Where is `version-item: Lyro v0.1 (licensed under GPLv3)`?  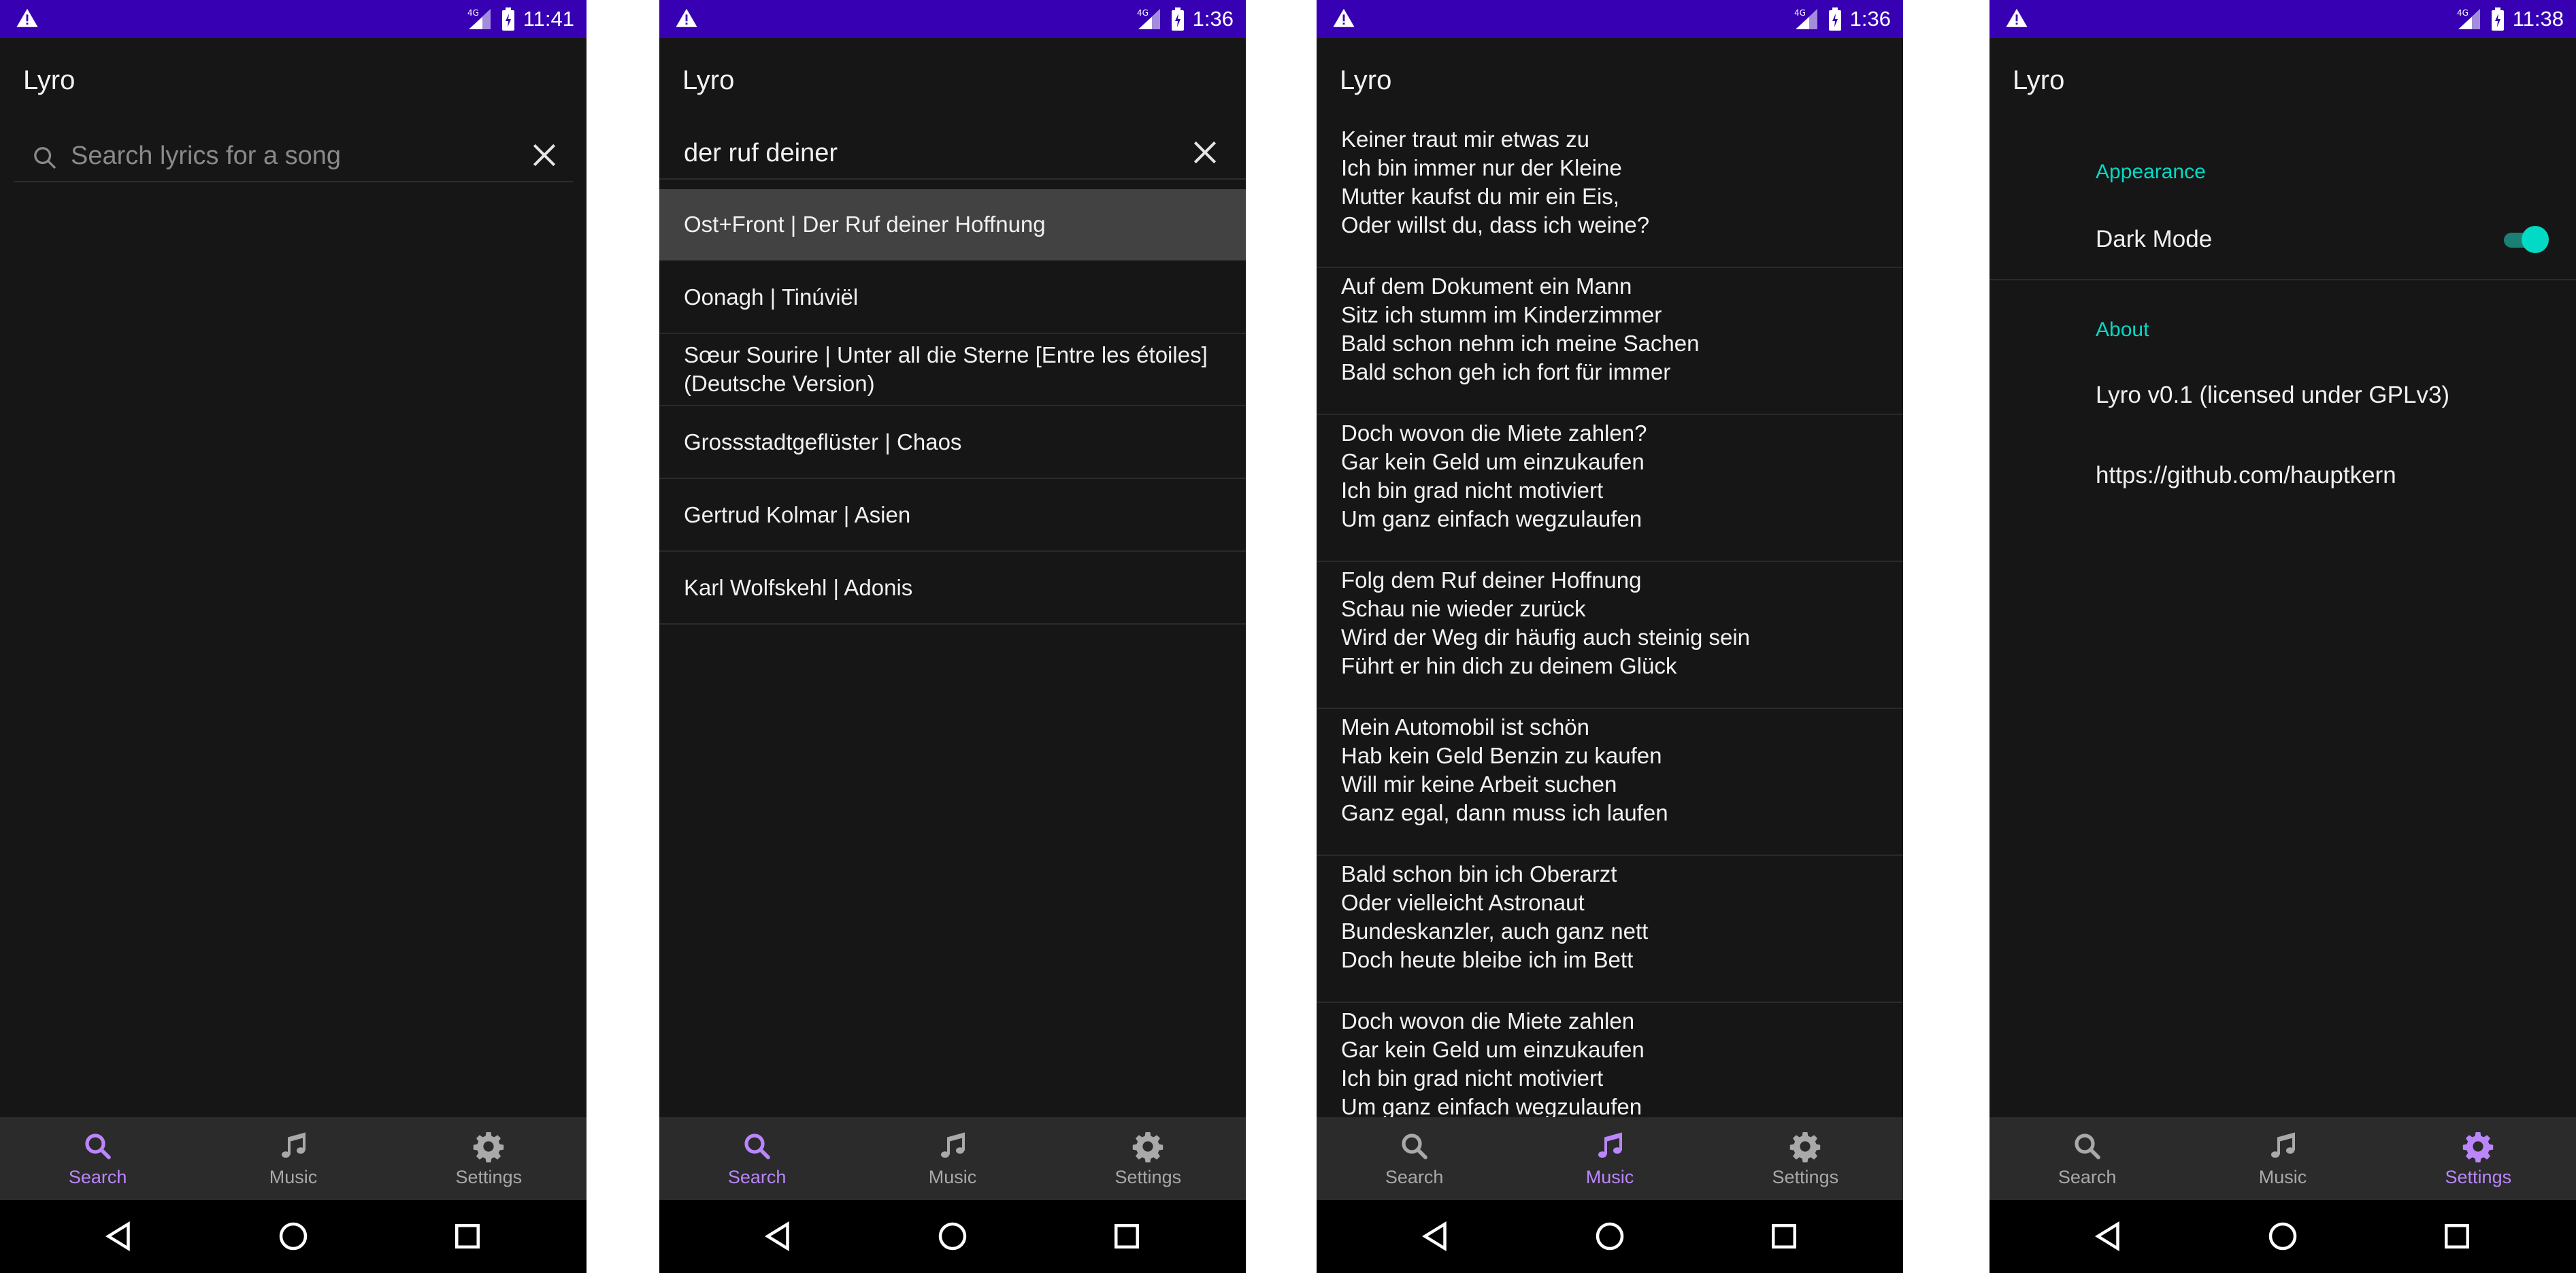 version-item: Lyro v0.1 (licensed under GPLv3) is located at coordinates (2273, 395).